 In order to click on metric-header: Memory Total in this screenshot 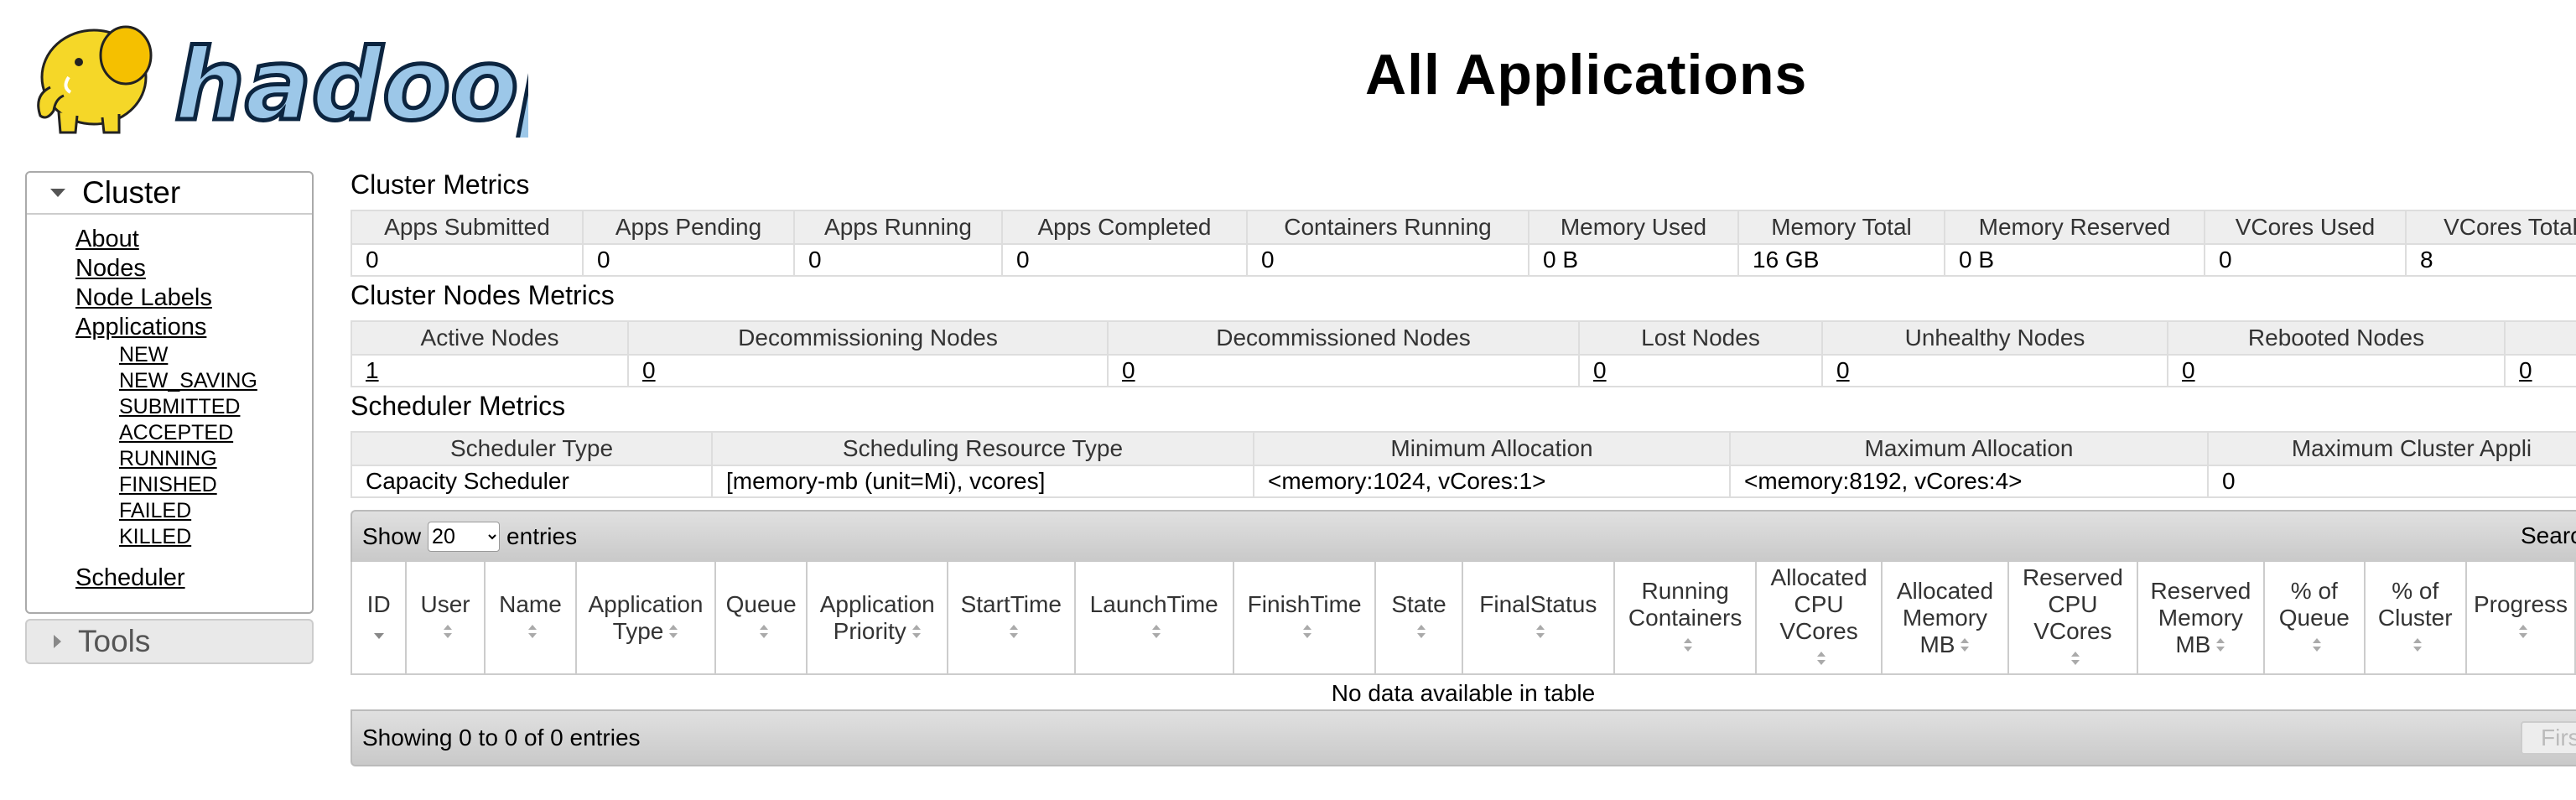, I will do `click(1841, 227)`.